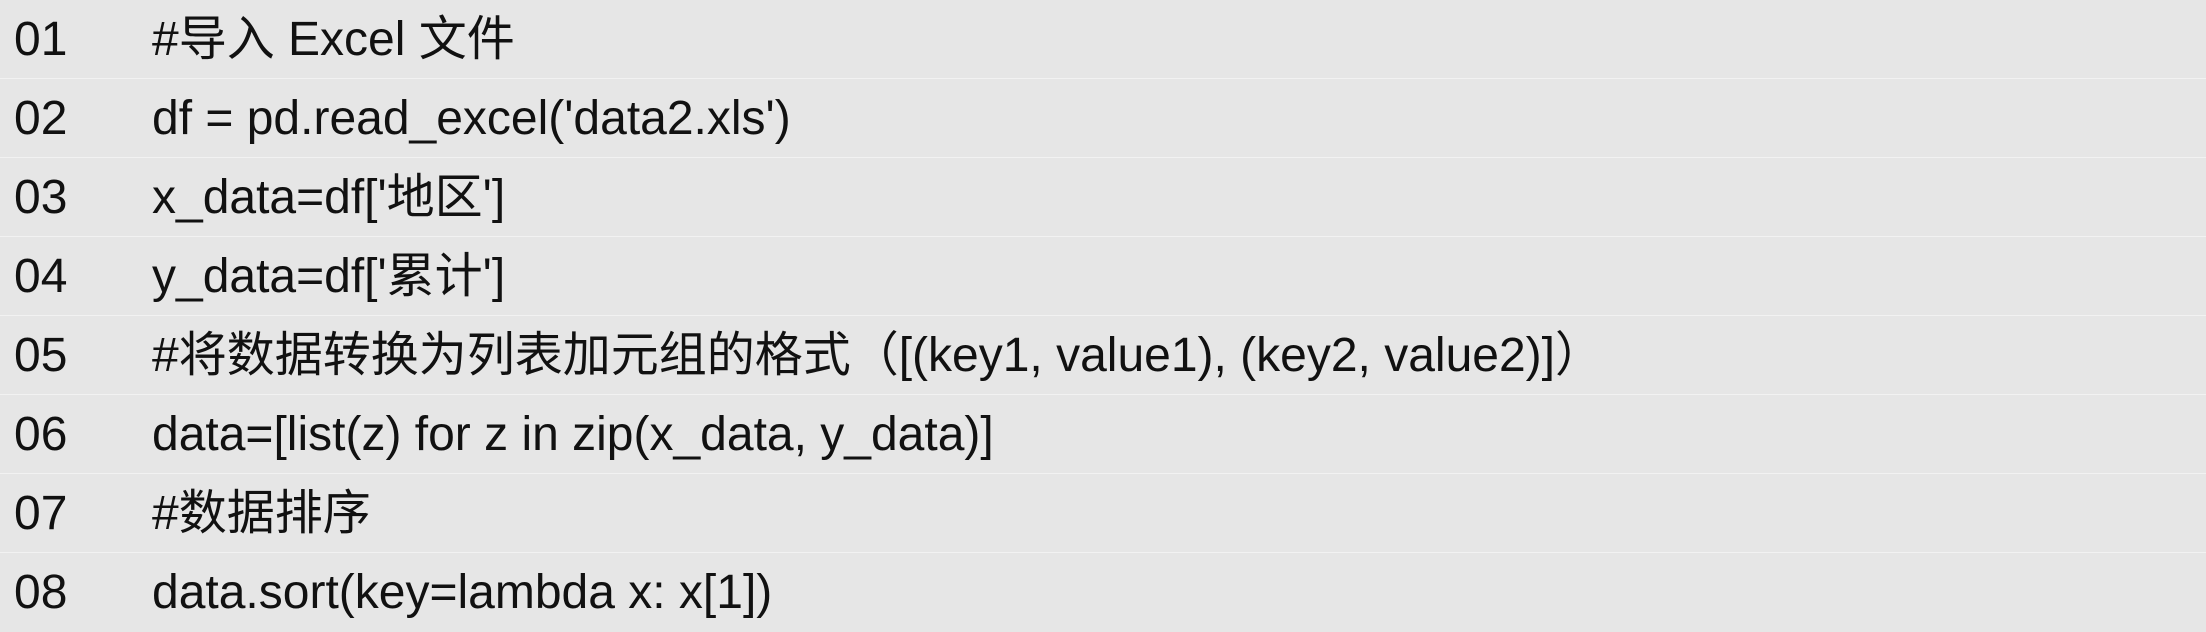  I want to click on line-code: #数据排序, so click(261, 513).